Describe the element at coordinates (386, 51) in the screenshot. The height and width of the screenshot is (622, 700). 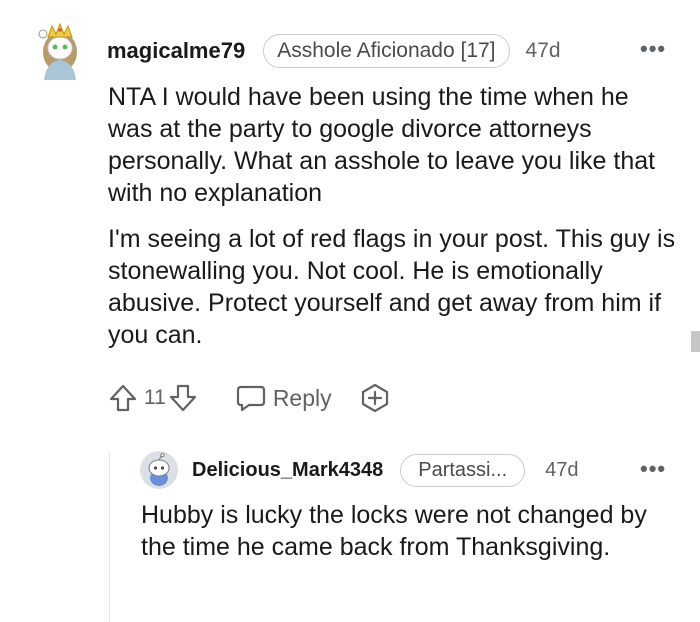
I see `user-flair: Asshole Aficionado [17]` at that location.